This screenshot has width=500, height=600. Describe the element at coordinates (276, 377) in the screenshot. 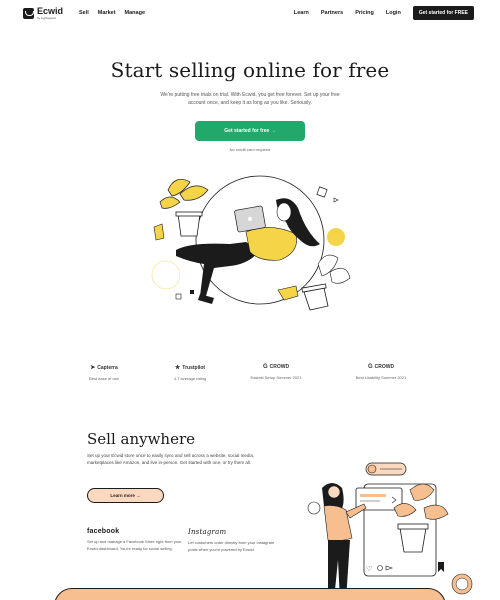

I see `rating-text: Easiest Setup Summer 2021` at that location.